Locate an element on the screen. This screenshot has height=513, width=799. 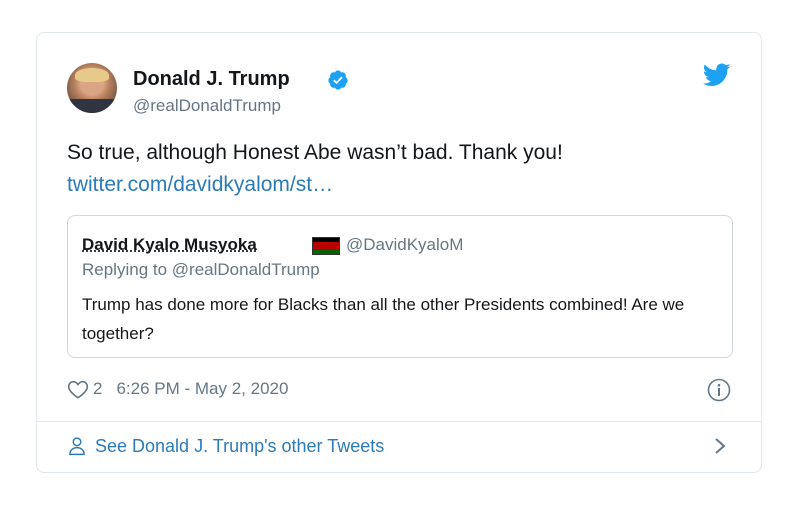
other-tweets-label: See Donald J. Trump's other Tweets is located at coordinates (239, 446).